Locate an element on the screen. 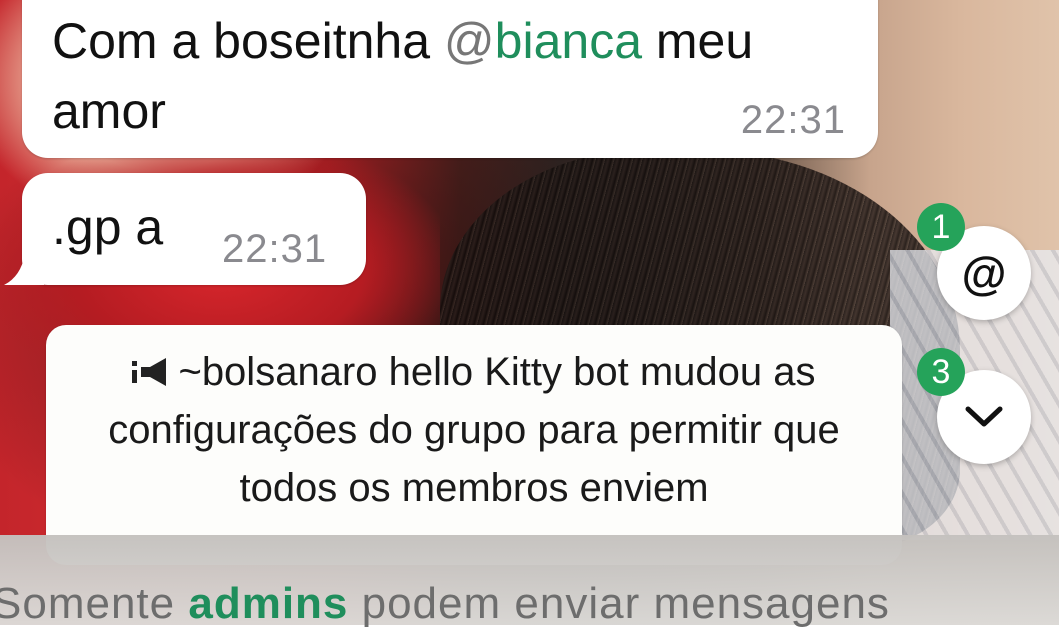 Image resolution: width=1059 pixels, height=629 pixels. admins-link: admins is located at coordinates (268, 603).